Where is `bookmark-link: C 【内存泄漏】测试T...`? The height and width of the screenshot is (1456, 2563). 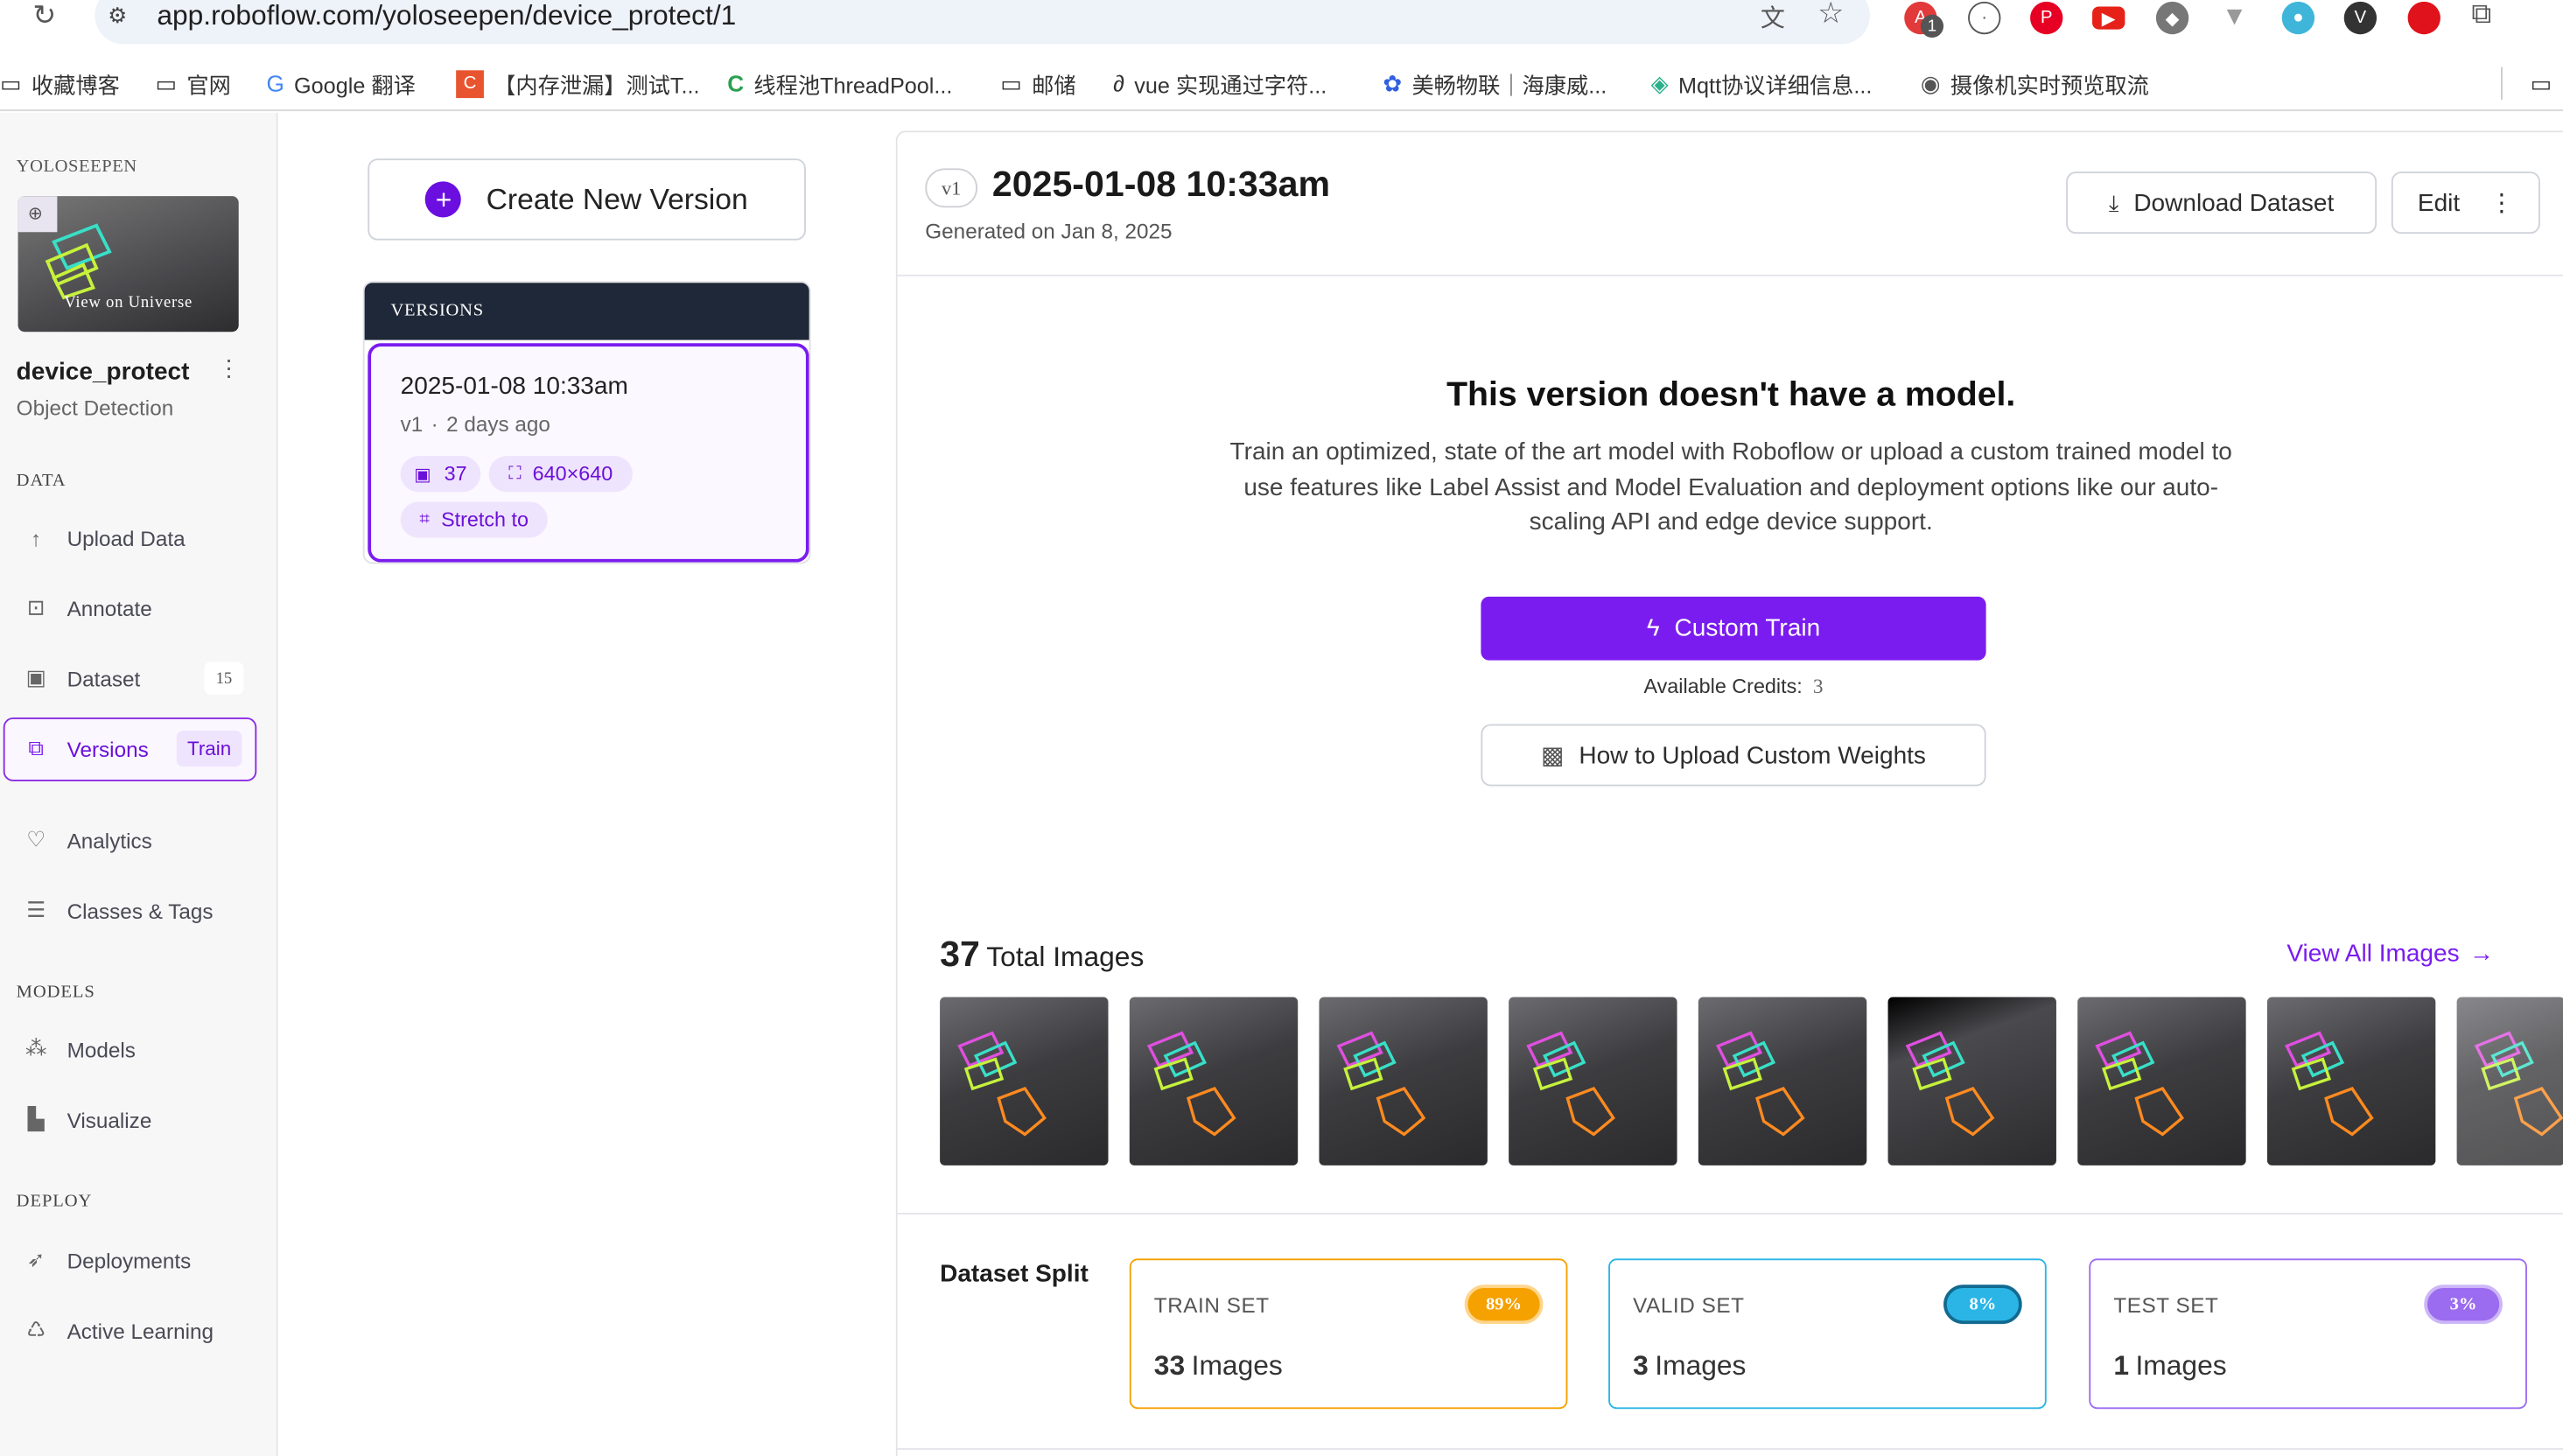
bookmark-link: C 【内存泄漏】测试T... is located at coordinates (578, 83).